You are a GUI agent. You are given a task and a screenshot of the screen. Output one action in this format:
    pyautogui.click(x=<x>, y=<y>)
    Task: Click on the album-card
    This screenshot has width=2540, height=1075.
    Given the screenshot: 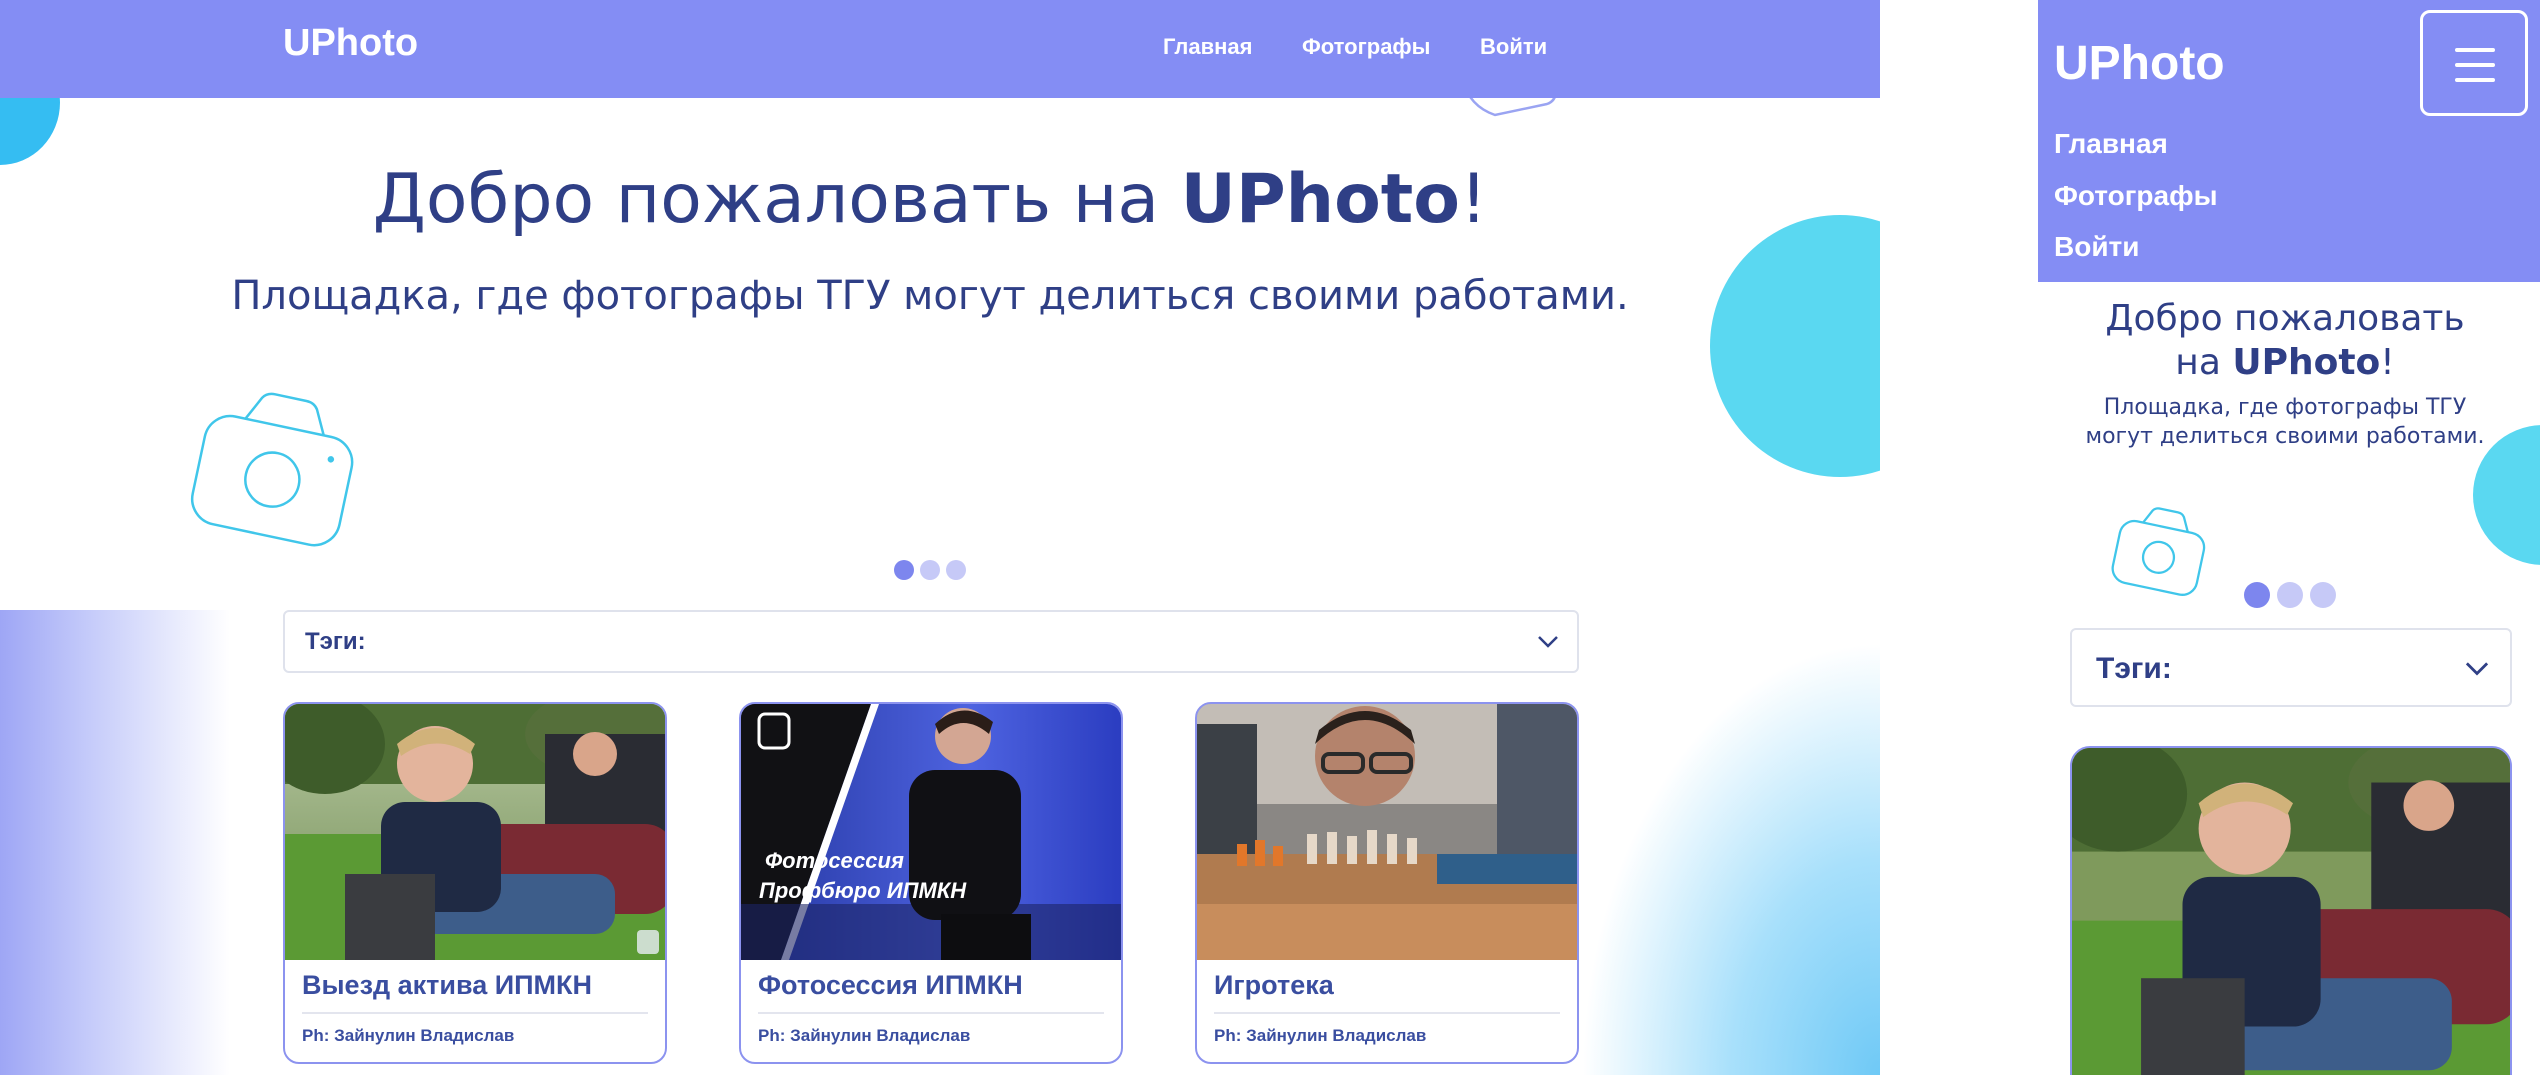 What is the action you would take?
    pyautogui.click(x=2291, y=910)
    